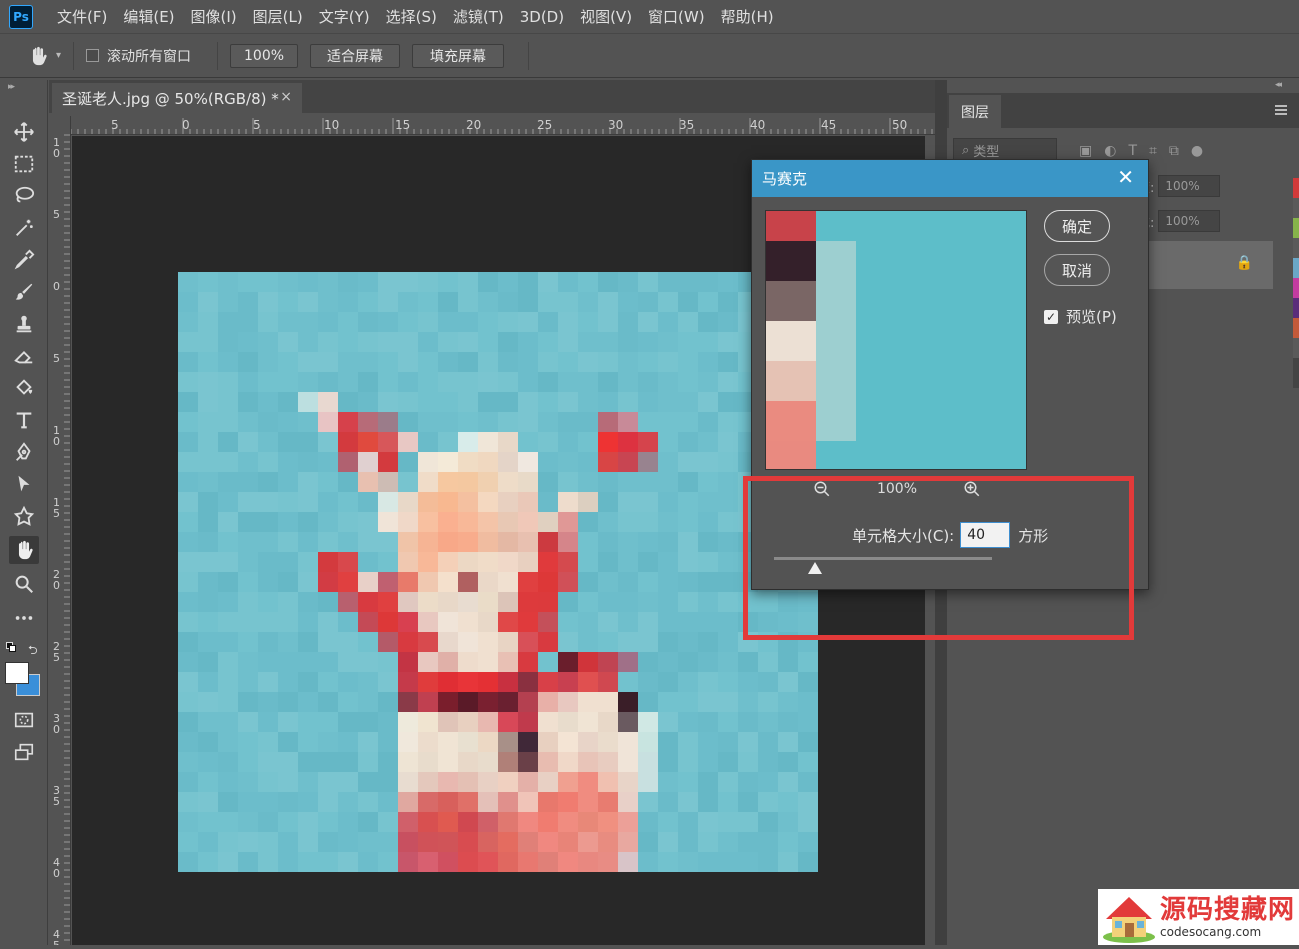 Image resolution: width=1299 pixels, height=949 pixels. I want to click on brush-tool-icon, so click(24, 292).